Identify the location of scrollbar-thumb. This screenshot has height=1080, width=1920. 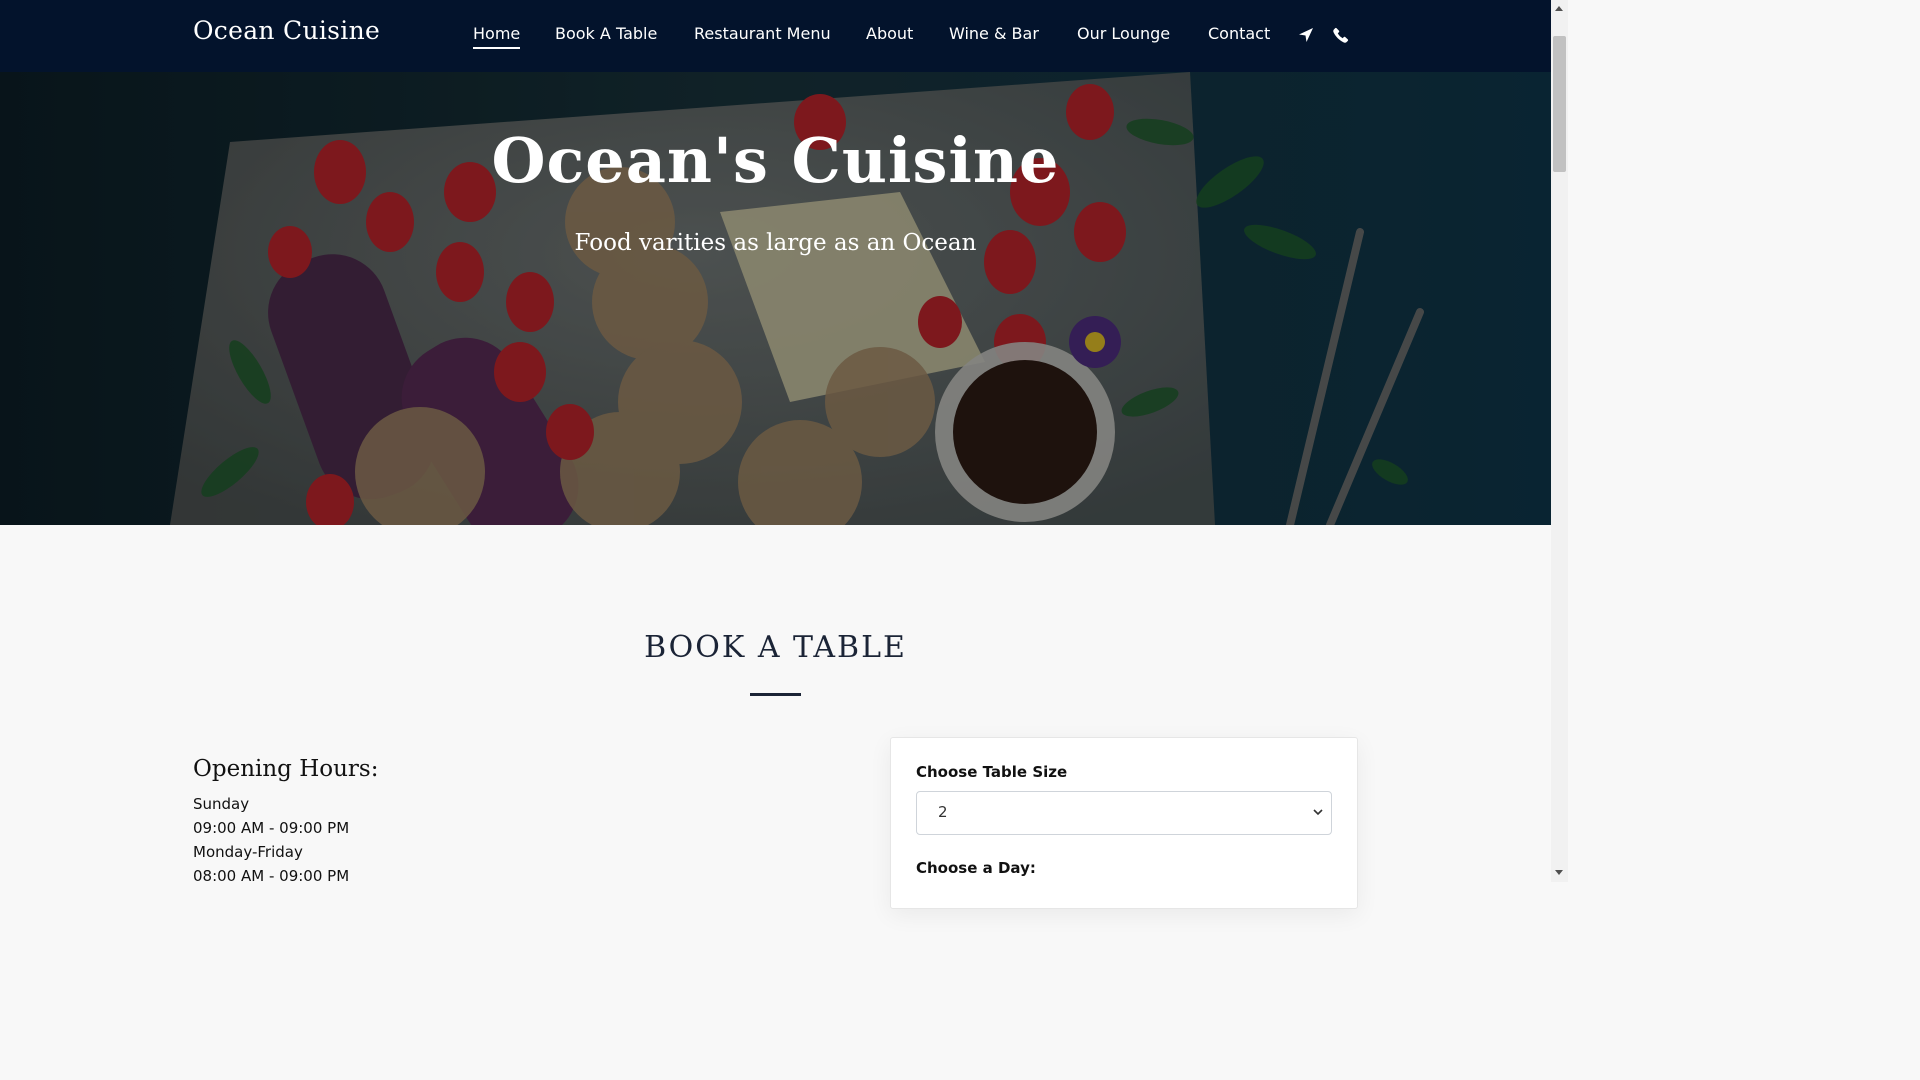
(1559, 104).